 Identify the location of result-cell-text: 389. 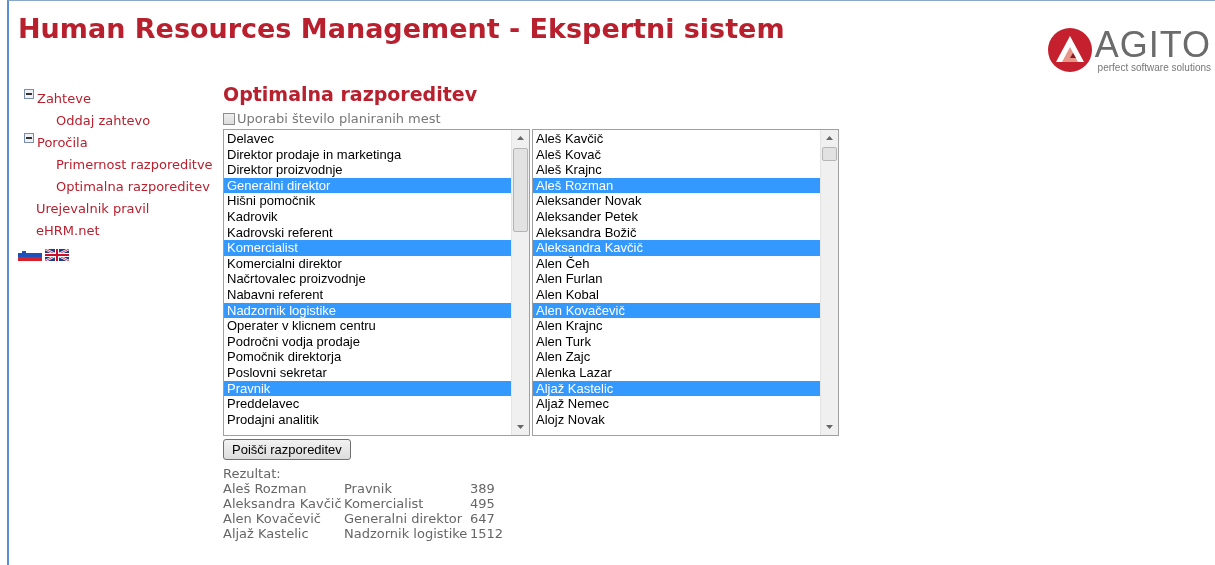
(483, 488).